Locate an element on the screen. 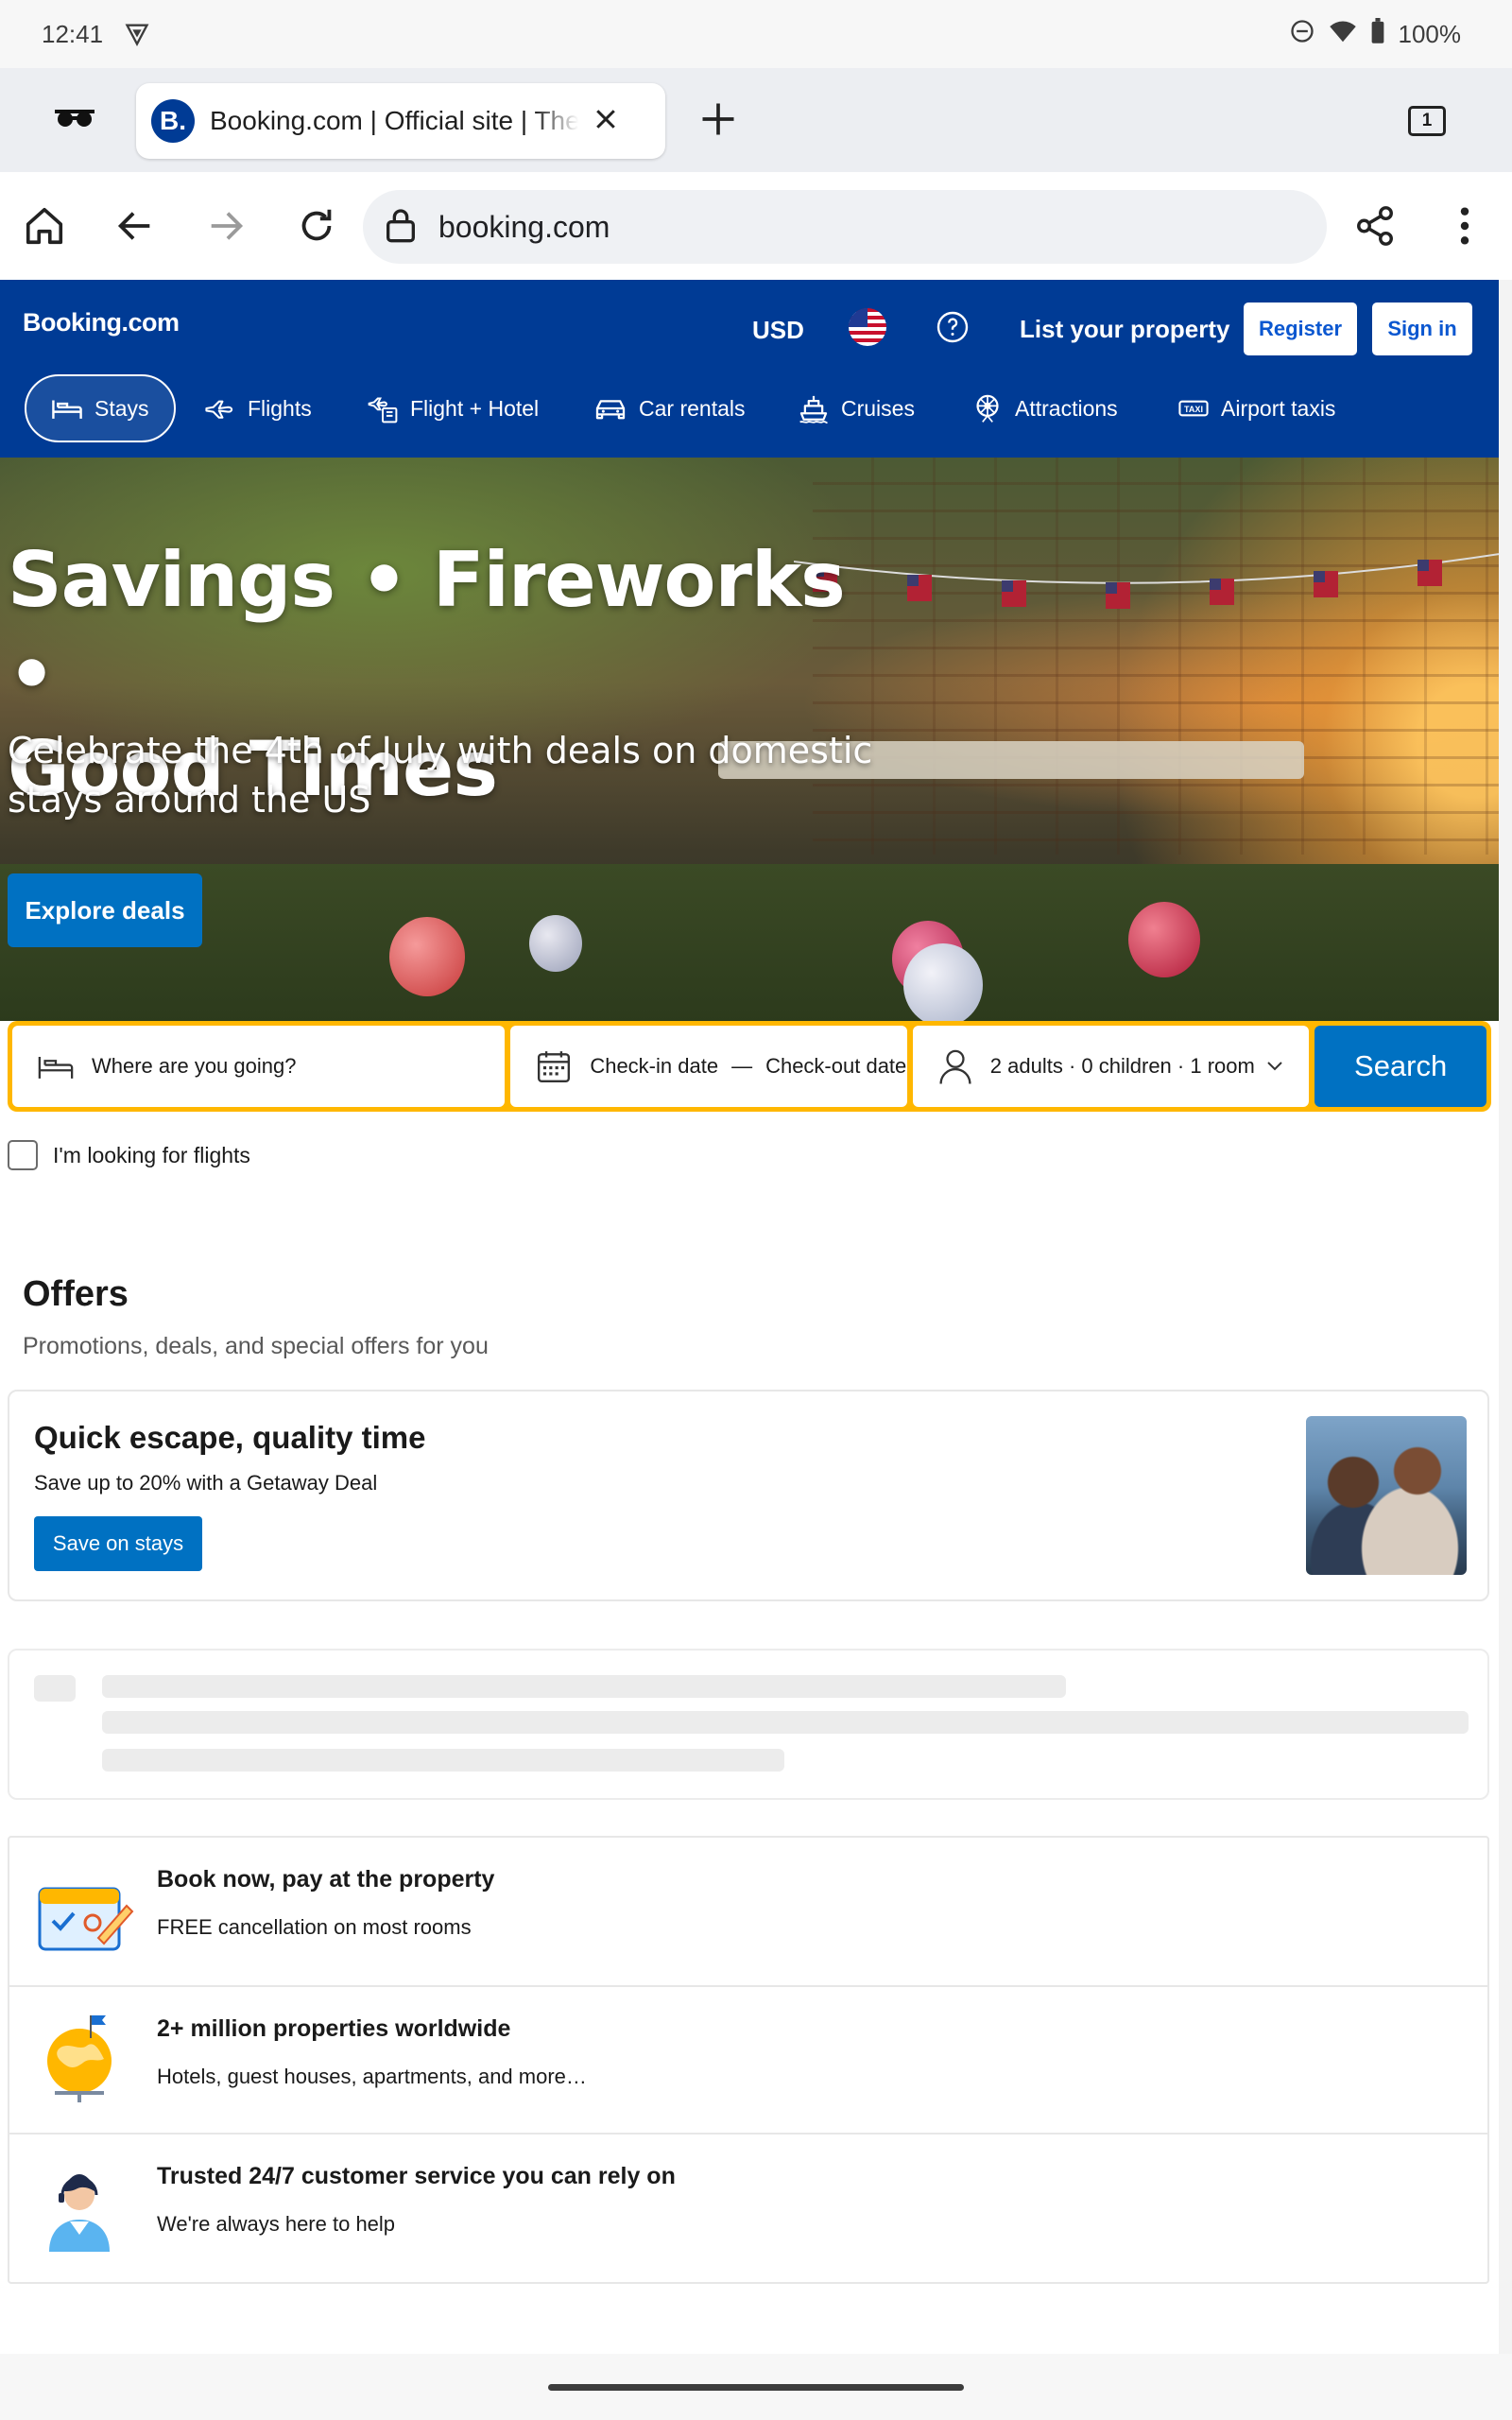  guests-selector: 2 adults · 0 children · 1 room is located at coordinates (1111, 1066).